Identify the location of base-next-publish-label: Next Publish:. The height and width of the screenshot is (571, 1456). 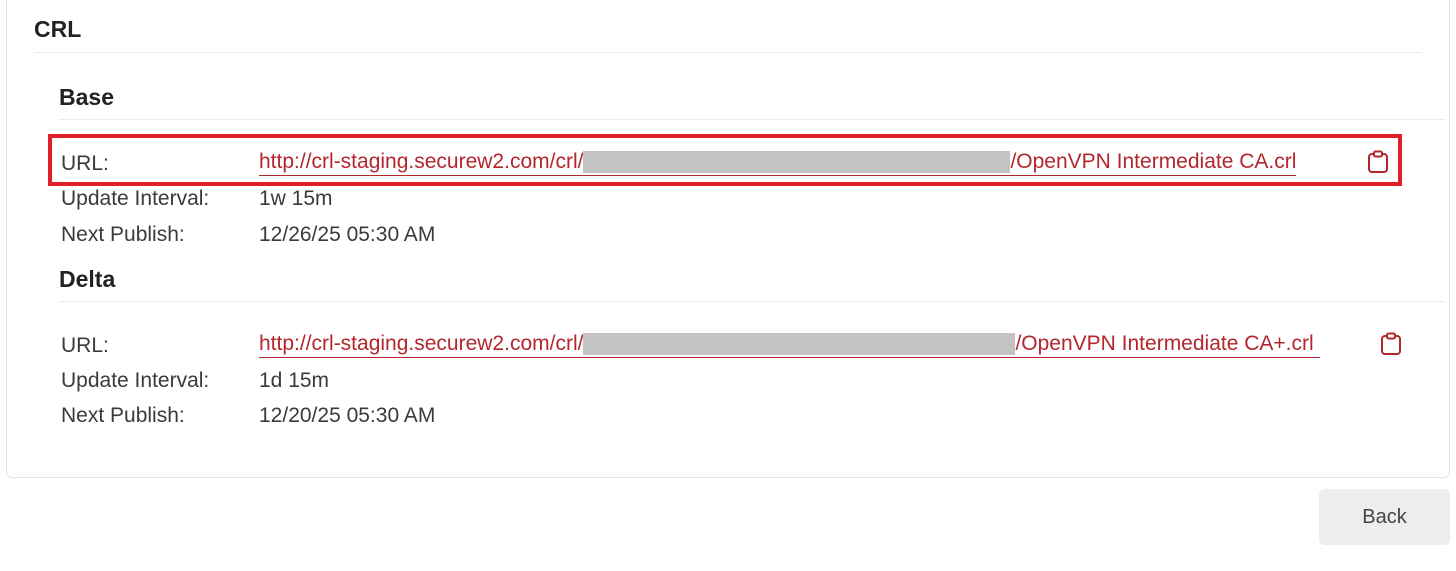
(123, 234).